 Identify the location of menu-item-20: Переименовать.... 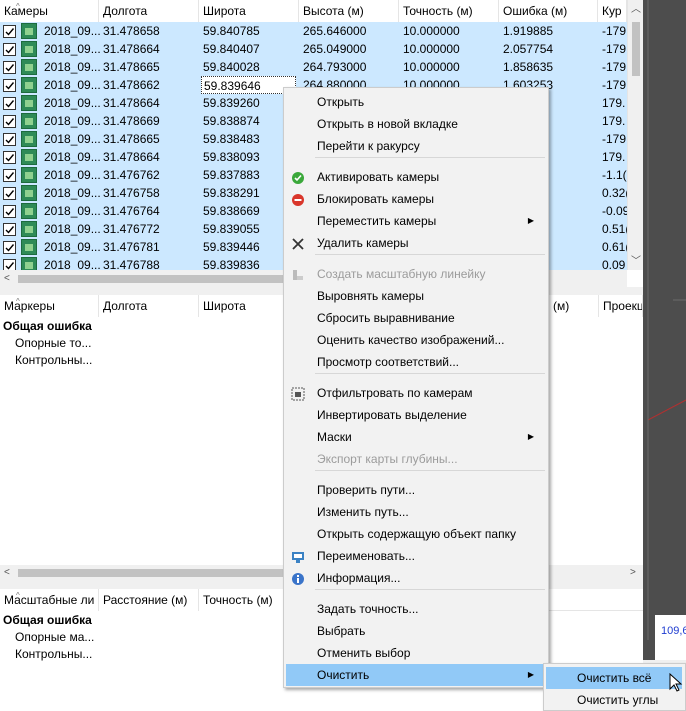
(416, 556).